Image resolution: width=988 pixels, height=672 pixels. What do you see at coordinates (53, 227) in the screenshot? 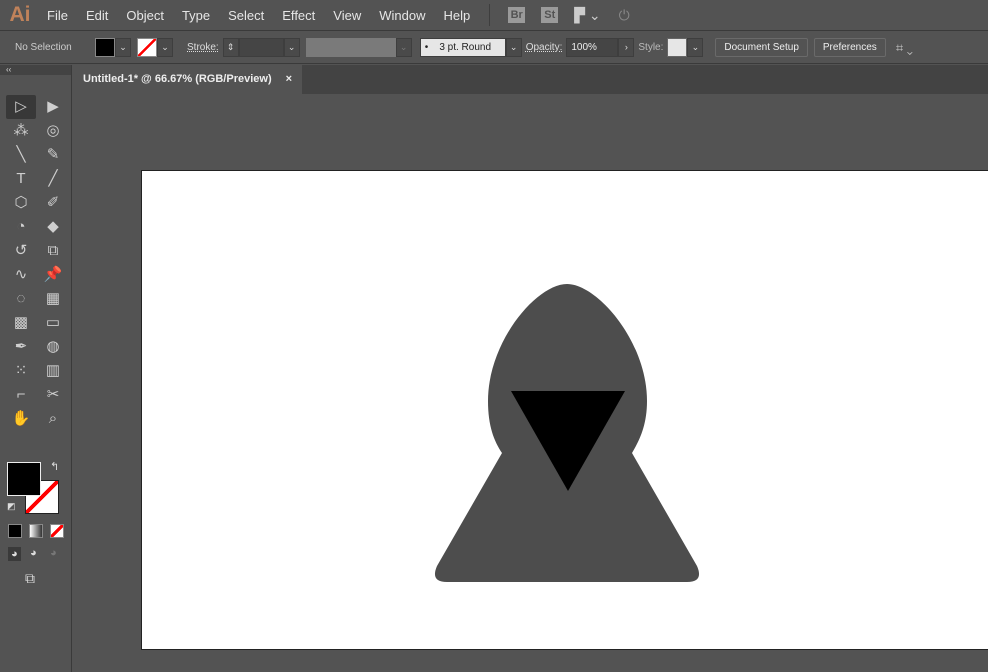
I see `eraser-tool: ◆` at bounding box center [53, 227].